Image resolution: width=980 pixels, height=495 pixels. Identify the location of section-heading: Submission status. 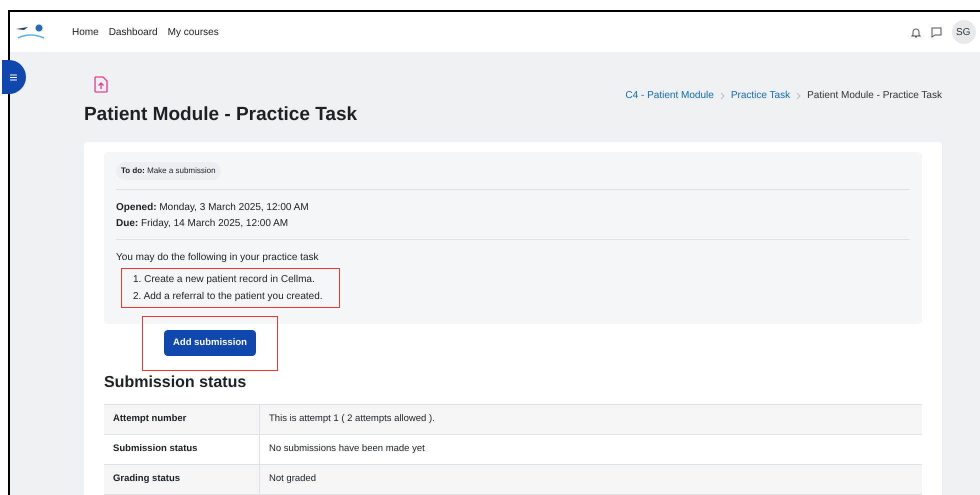
(176, 382).